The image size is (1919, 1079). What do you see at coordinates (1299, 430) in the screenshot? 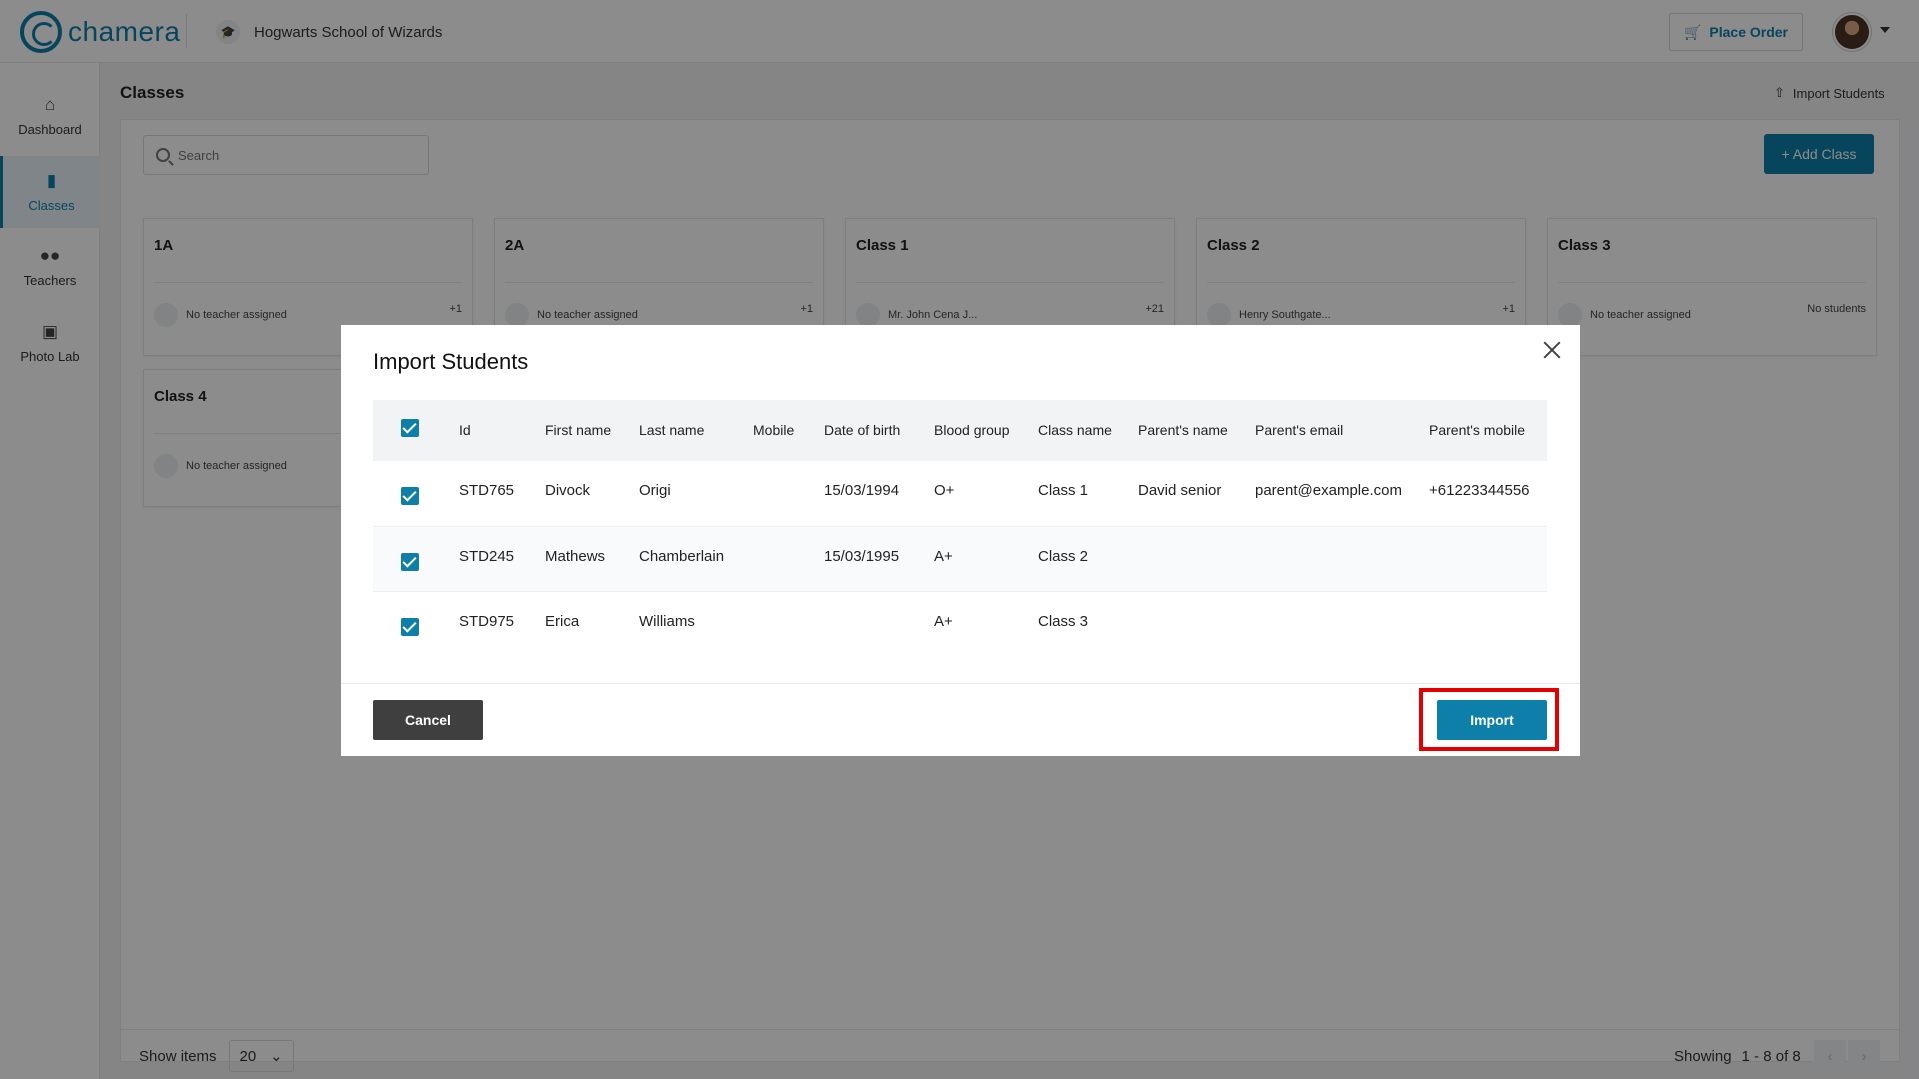
I see `column-header: Parent's email` at bounding box center [1299, 430].